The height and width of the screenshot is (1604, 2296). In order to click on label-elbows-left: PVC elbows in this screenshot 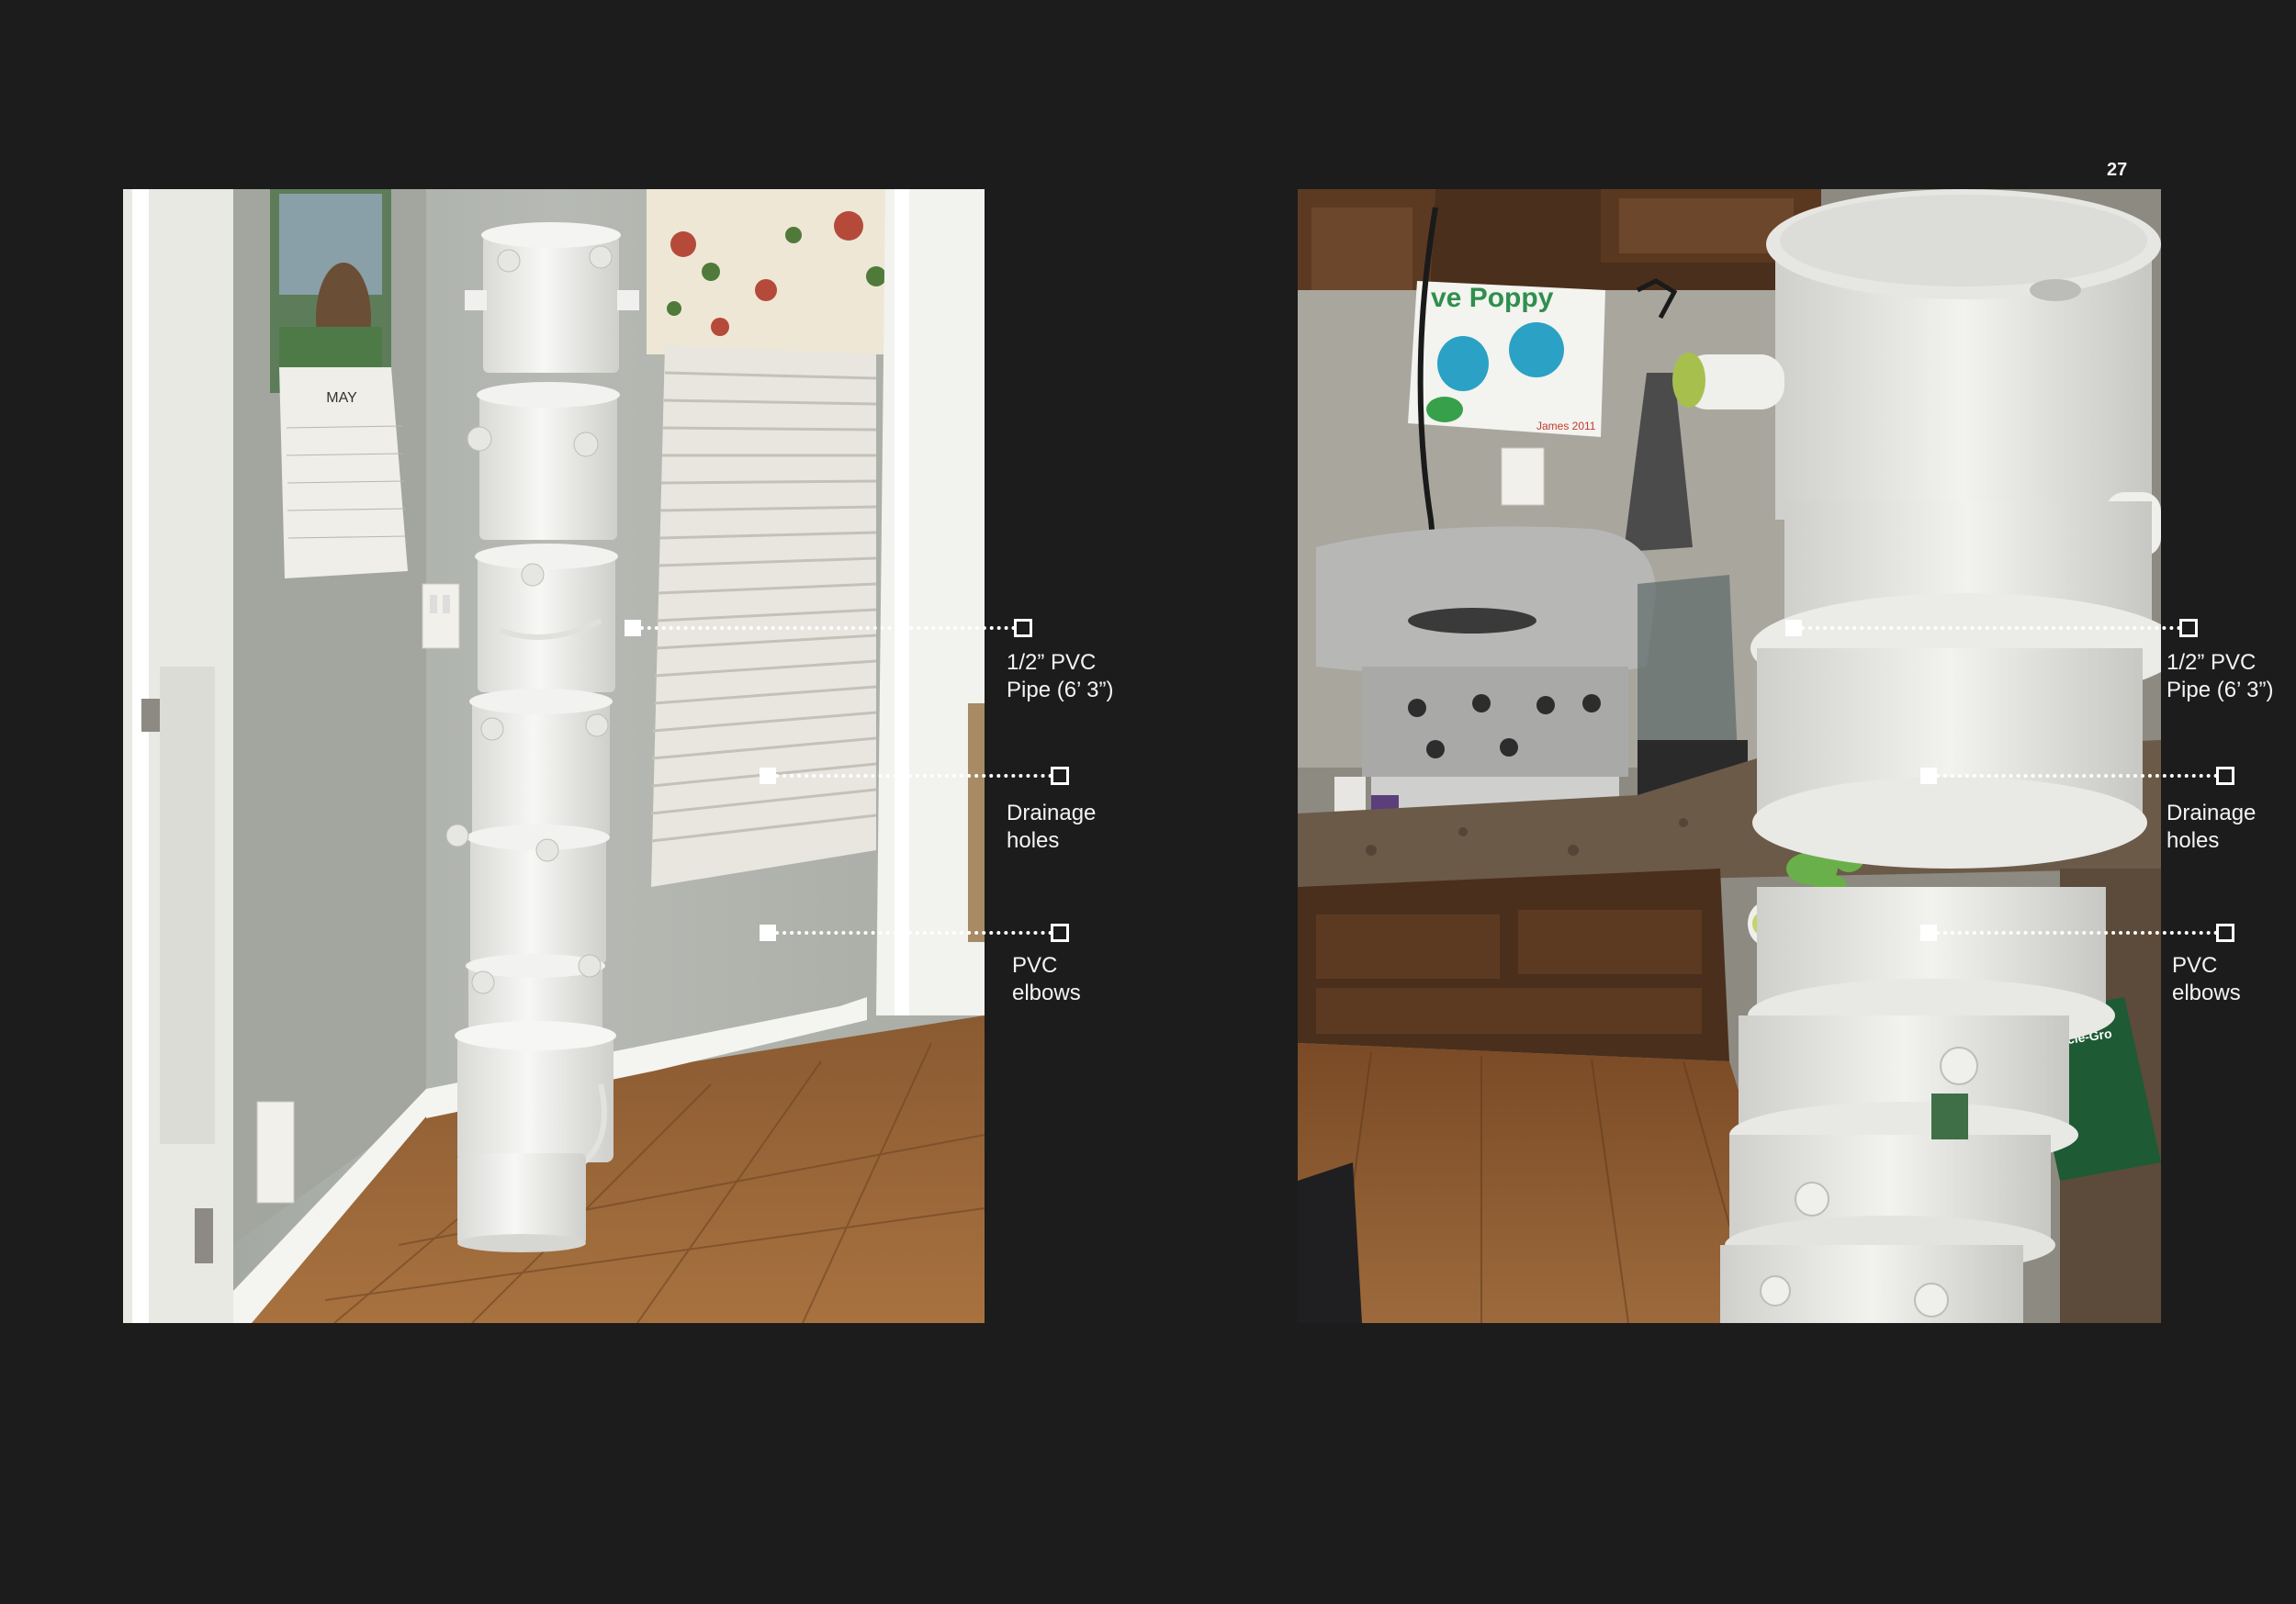, I will do `click(1046, 979)`.